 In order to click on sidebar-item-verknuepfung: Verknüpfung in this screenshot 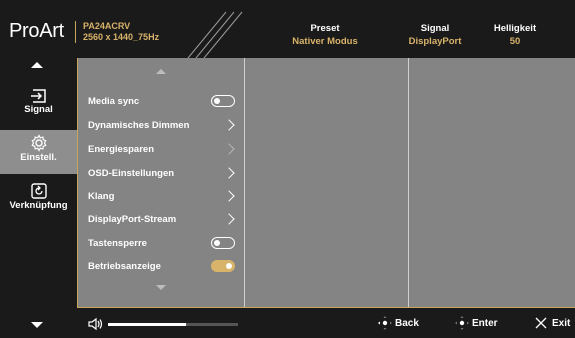, I will do `click(38, 202)`.